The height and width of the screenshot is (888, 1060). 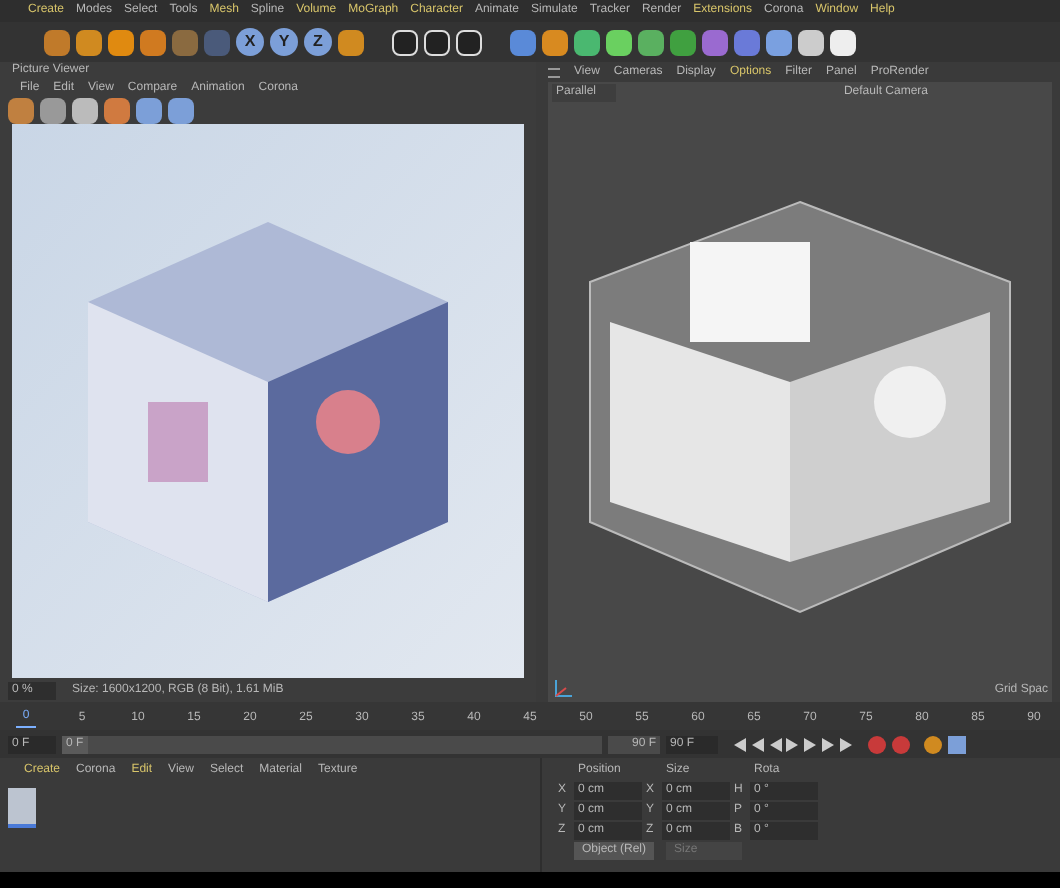 What do you see at coordinates (877, 744) in the screenshot?
I see `record-icon` at bounding box center [877, 744].